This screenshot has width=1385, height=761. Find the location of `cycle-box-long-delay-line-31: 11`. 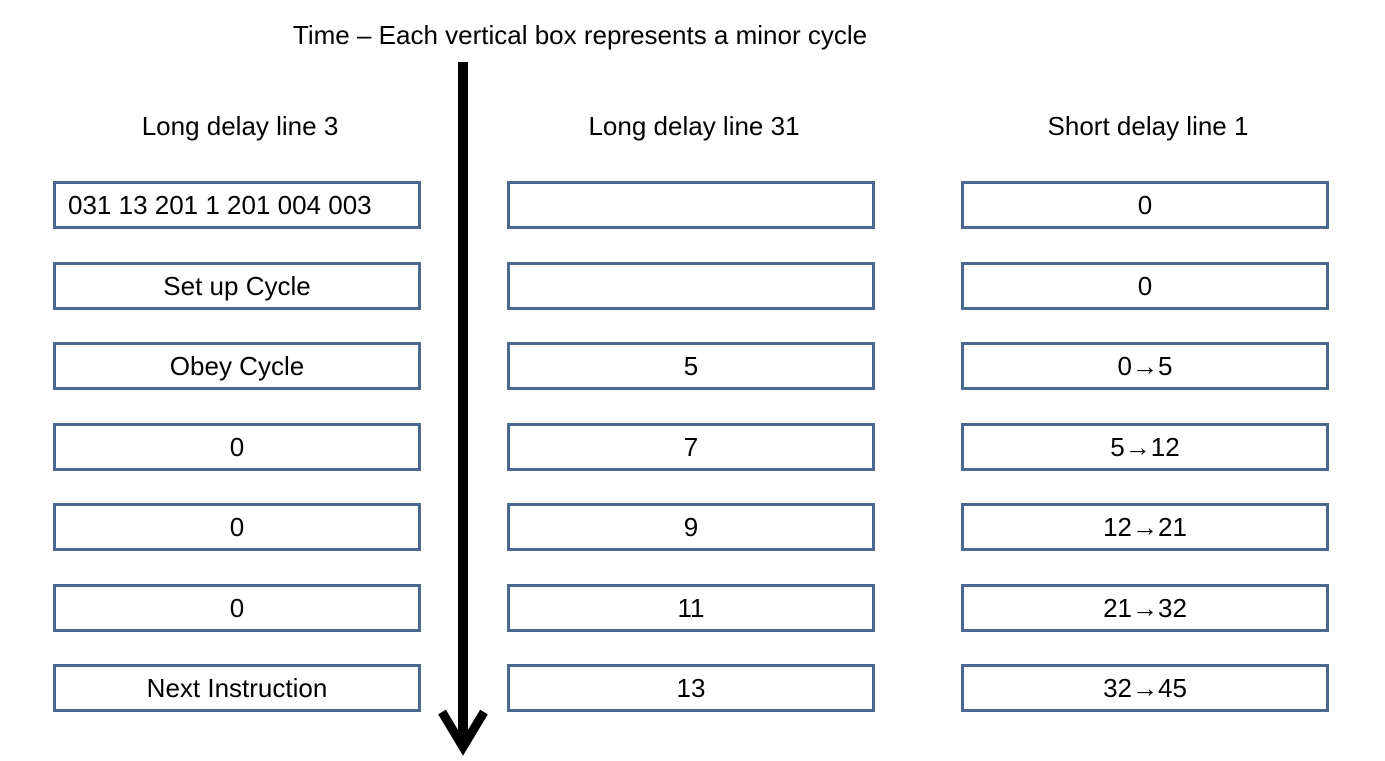

cycle-box-long-delay-line-31: 11 is located at coordinates (691, 608).